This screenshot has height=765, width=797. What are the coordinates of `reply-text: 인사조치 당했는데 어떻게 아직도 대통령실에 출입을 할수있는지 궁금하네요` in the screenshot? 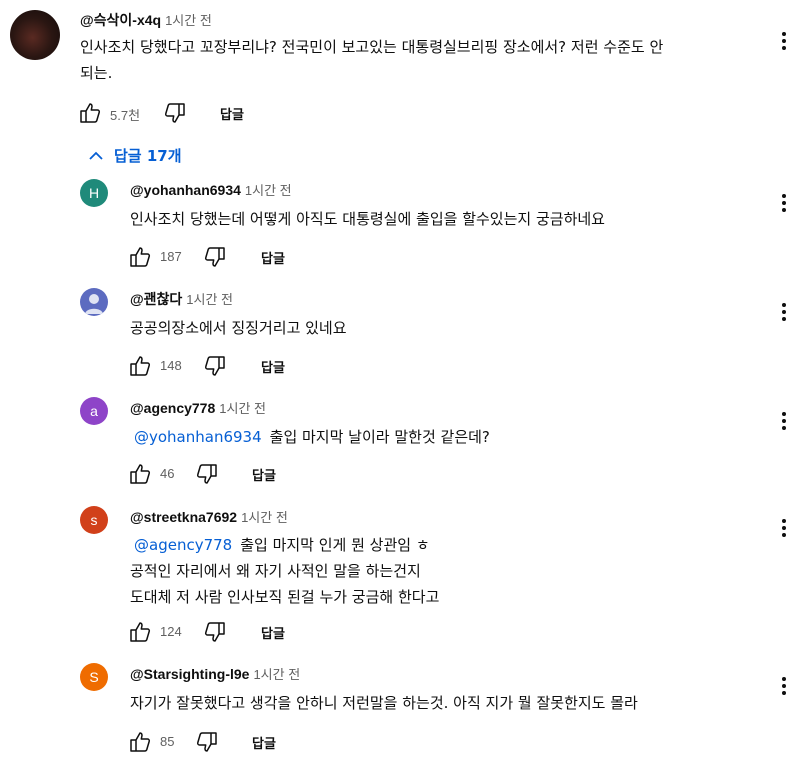 It's located at (440, 219).